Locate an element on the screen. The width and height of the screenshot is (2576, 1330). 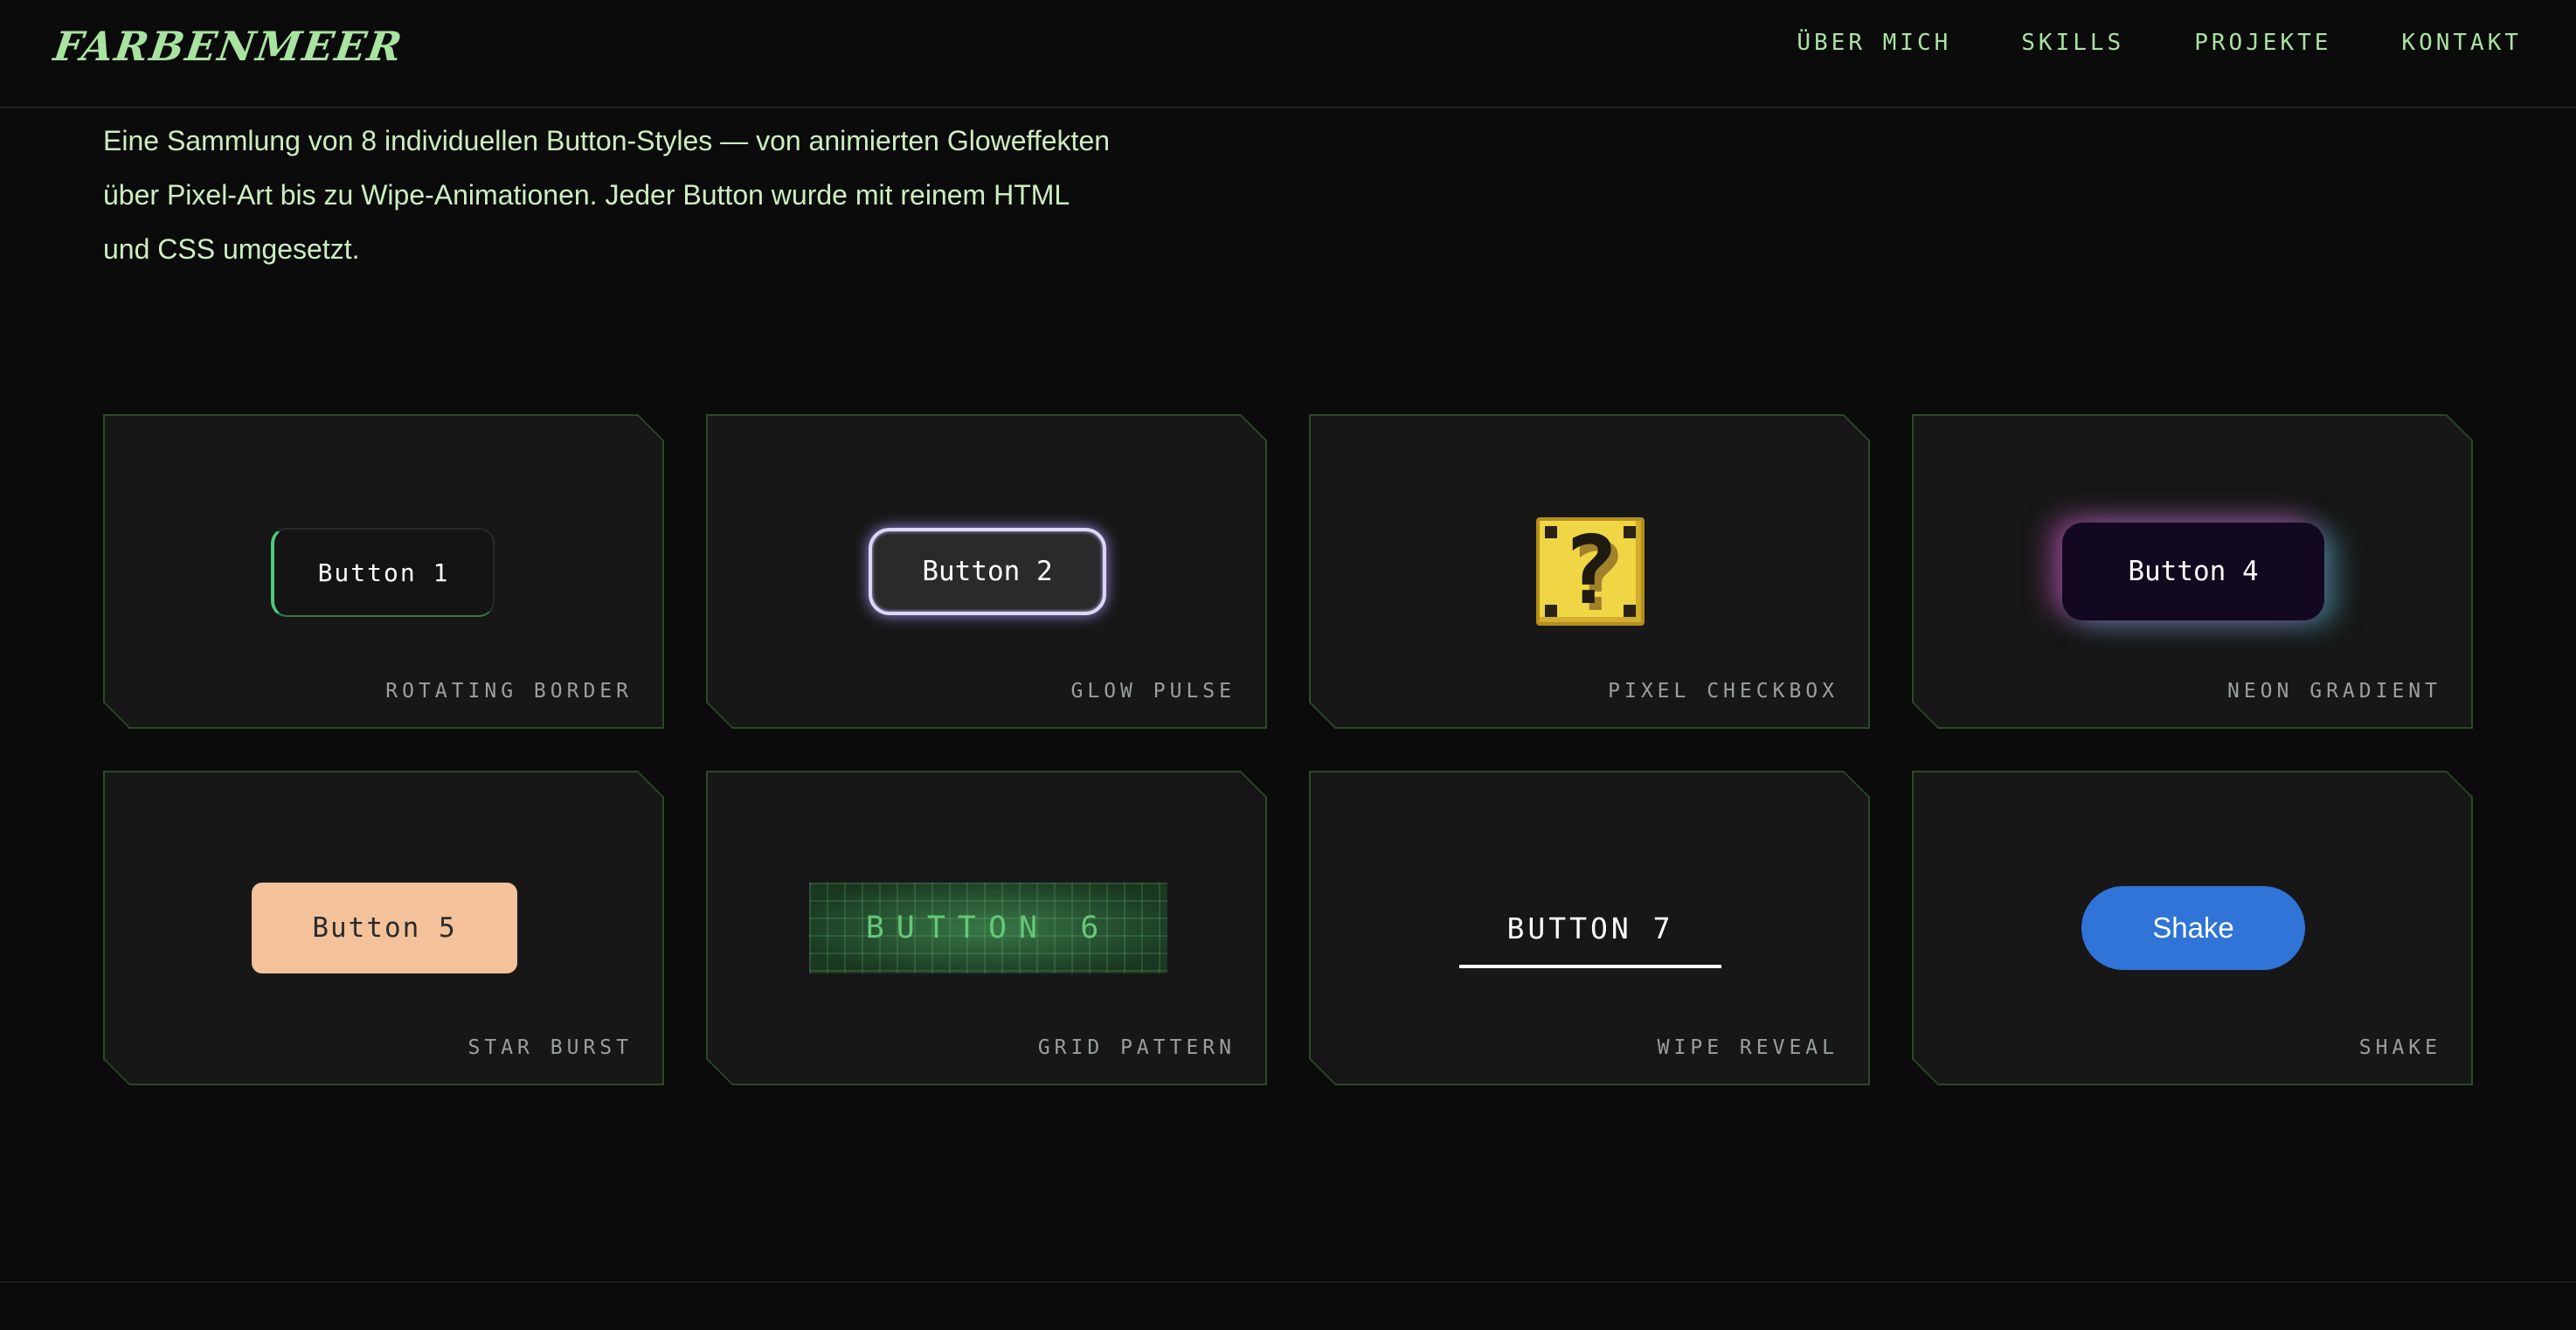
question-mark-icon: ? is located at coordinates (1590, 571).